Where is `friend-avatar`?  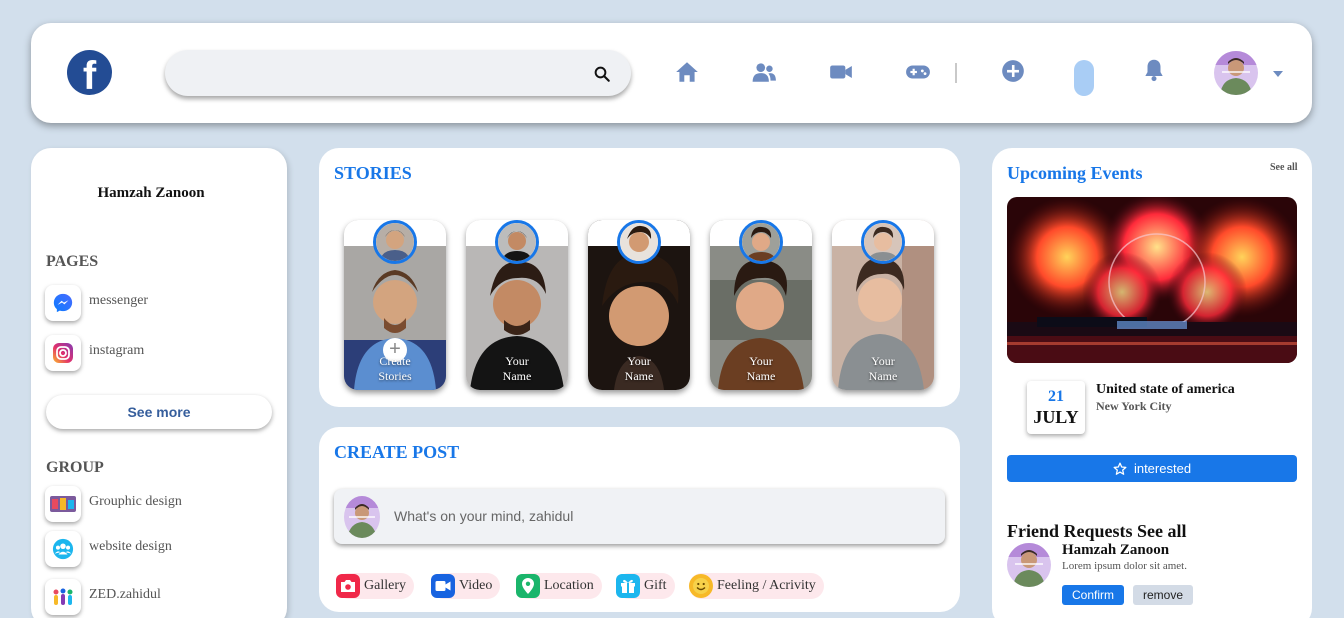 friend-avatar is located at coordinates (1029, 565).